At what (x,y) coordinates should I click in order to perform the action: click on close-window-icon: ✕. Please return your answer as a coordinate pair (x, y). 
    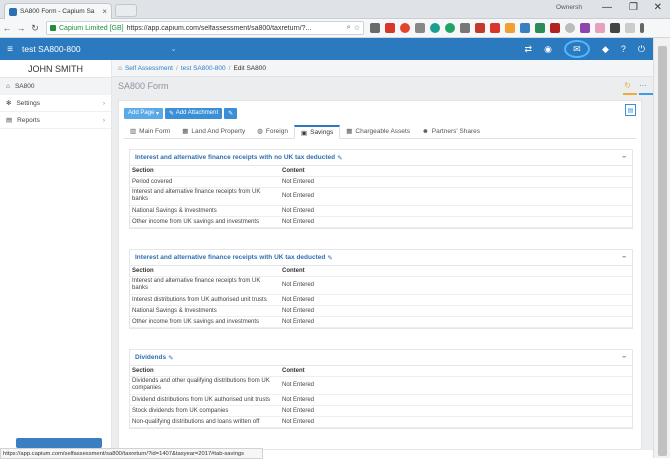
    Looking at the image, I should click on (658, 7).